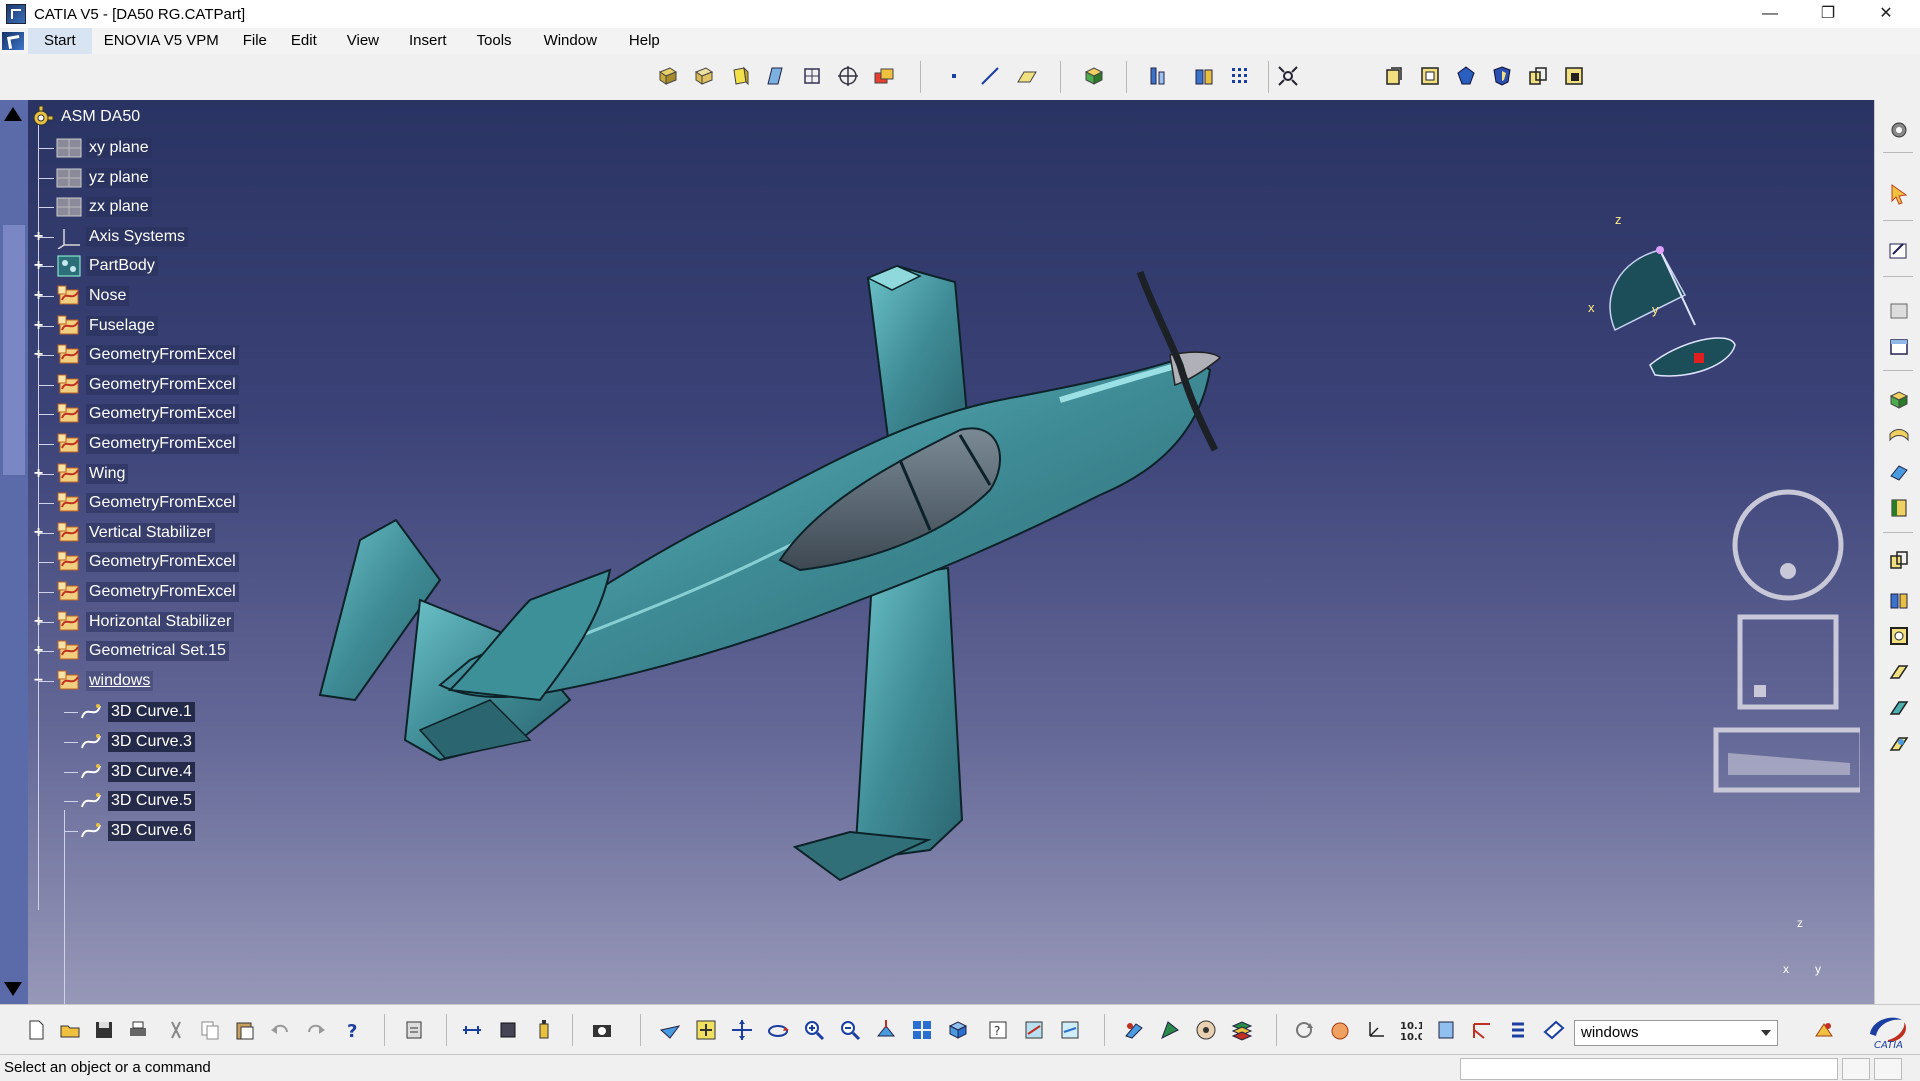 Image resolution: width=1920 pixels, height=1081 pixels. Describe the element at coordinates (138, 1030) in the screenshot. I see `print-icon` at that location.